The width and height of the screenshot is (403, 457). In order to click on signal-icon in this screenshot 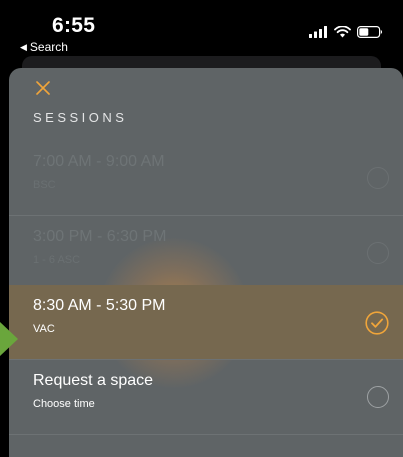, I will do `click(318, 32)`.